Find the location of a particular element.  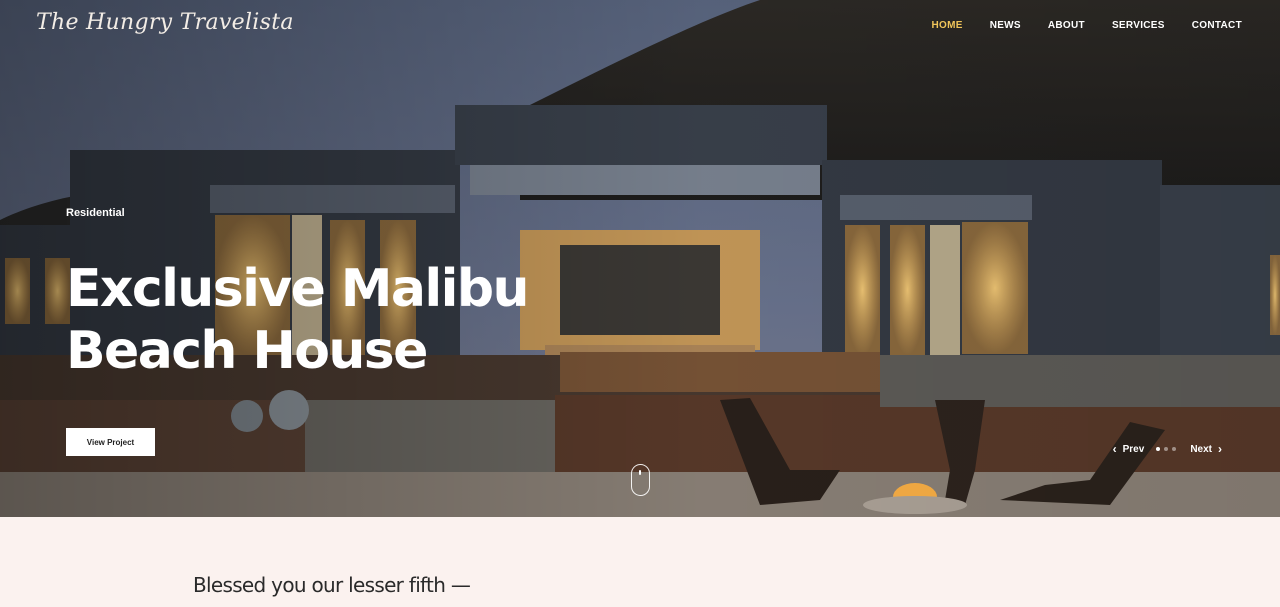

nav-item-home: HOME is located at coordinates (946, 25).